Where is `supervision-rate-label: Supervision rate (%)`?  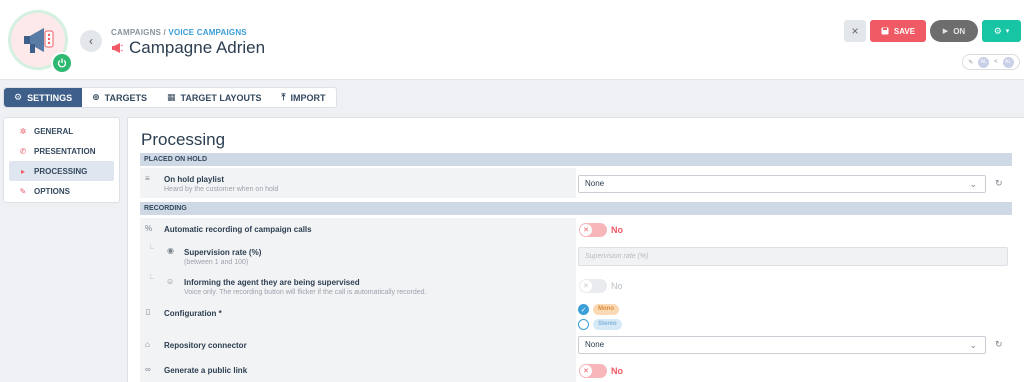
supervision-rate-label: Supervision rate (%) is located at coordinates (223, 252).